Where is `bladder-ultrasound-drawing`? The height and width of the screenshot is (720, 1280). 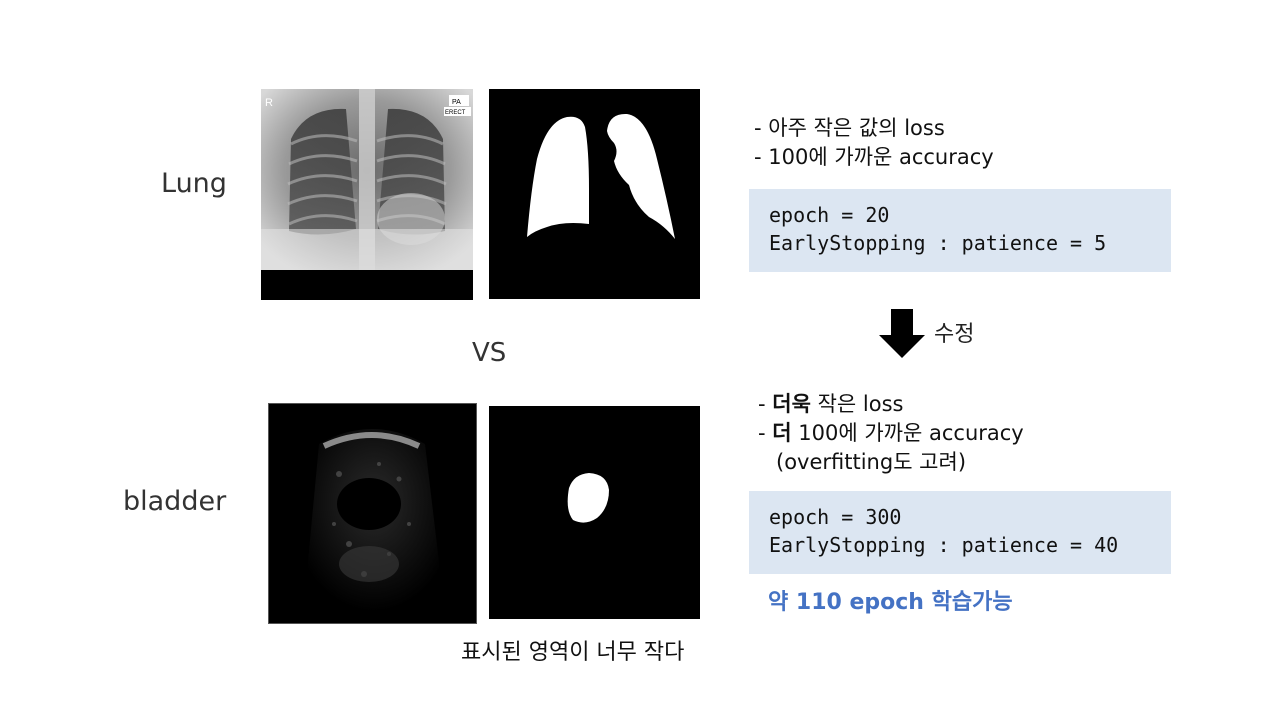 bladder-ultrasound-drawing is located at coordinates (372, 513).